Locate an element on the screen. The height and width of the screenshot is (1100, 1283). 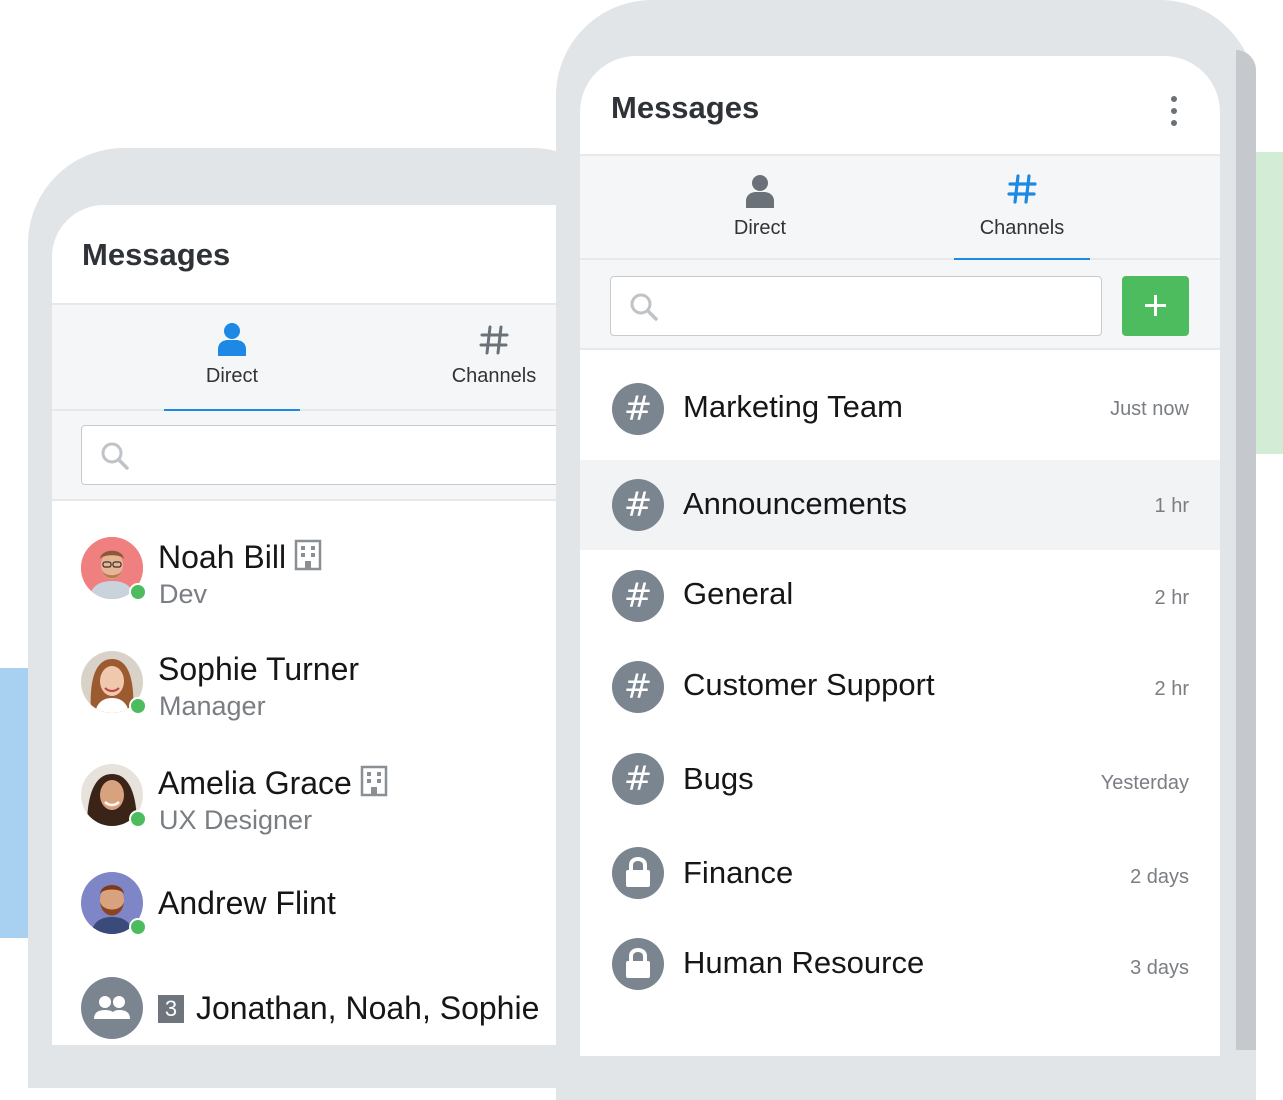
channel-name: Human Resource is located at coordinates (804, 962).